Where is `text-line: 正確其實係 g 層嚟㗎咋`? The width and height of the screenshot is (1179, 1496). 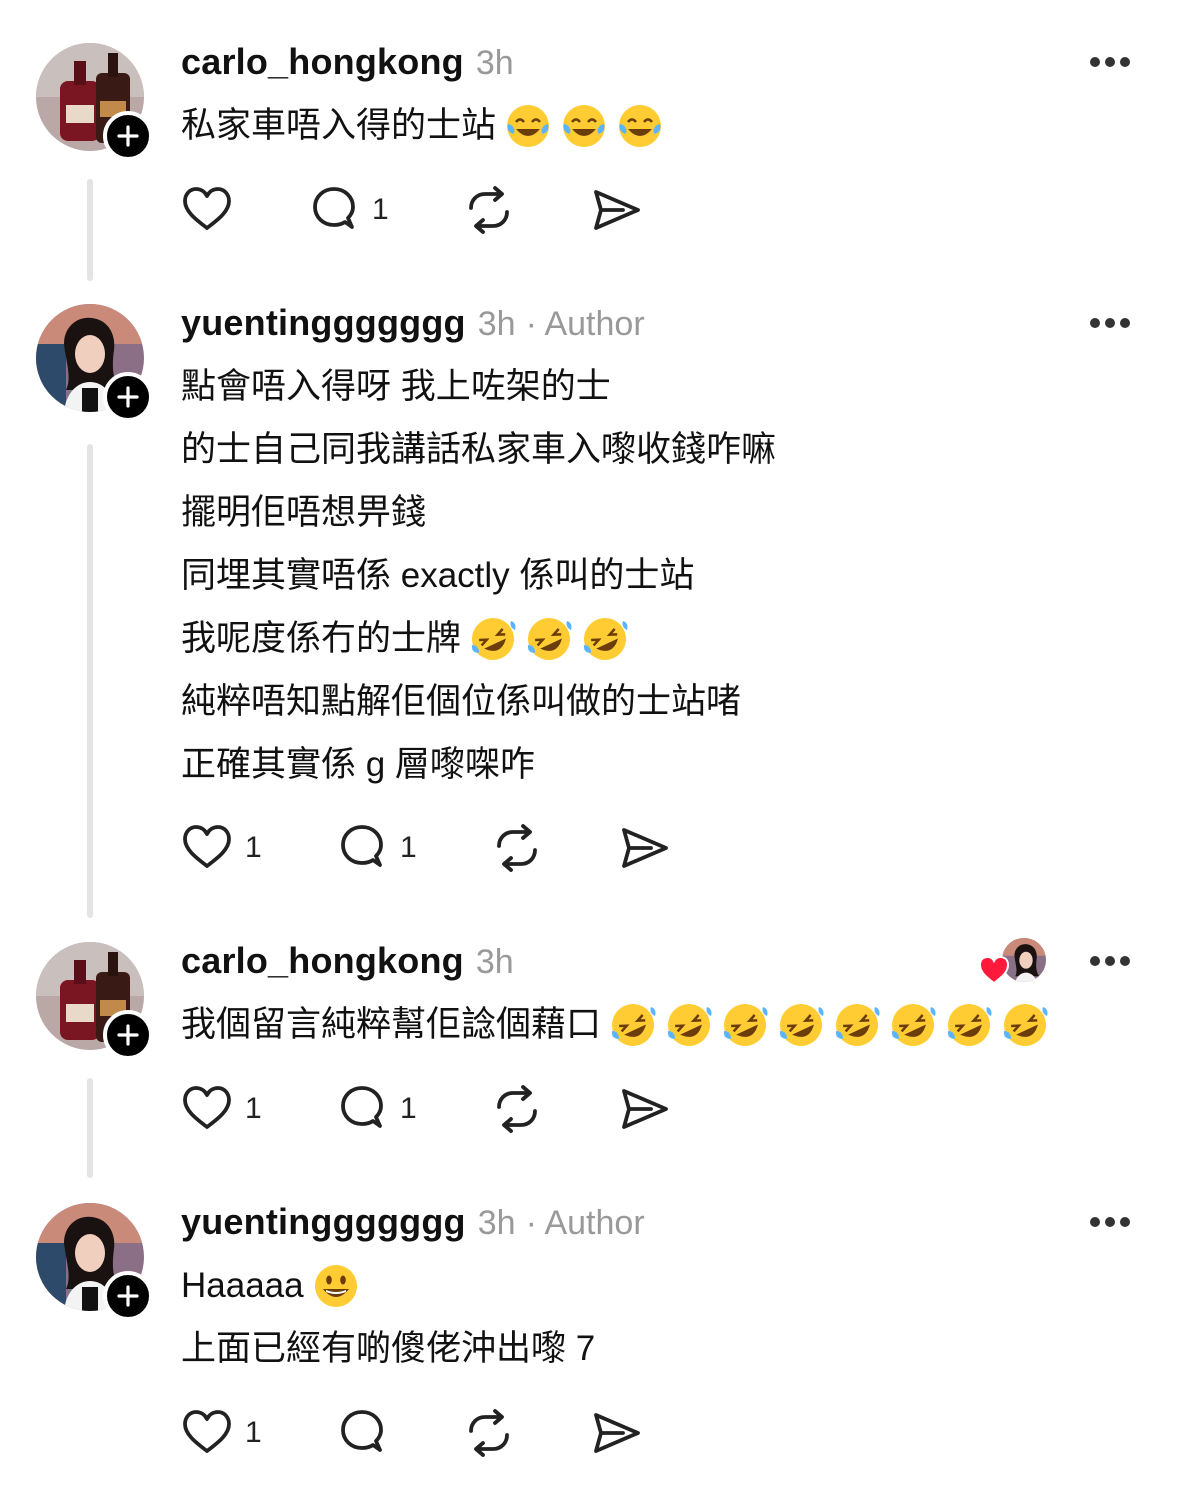
text-line: 正確其實係 g 層嚟㗎咋 is located at coordinates (478, 764).